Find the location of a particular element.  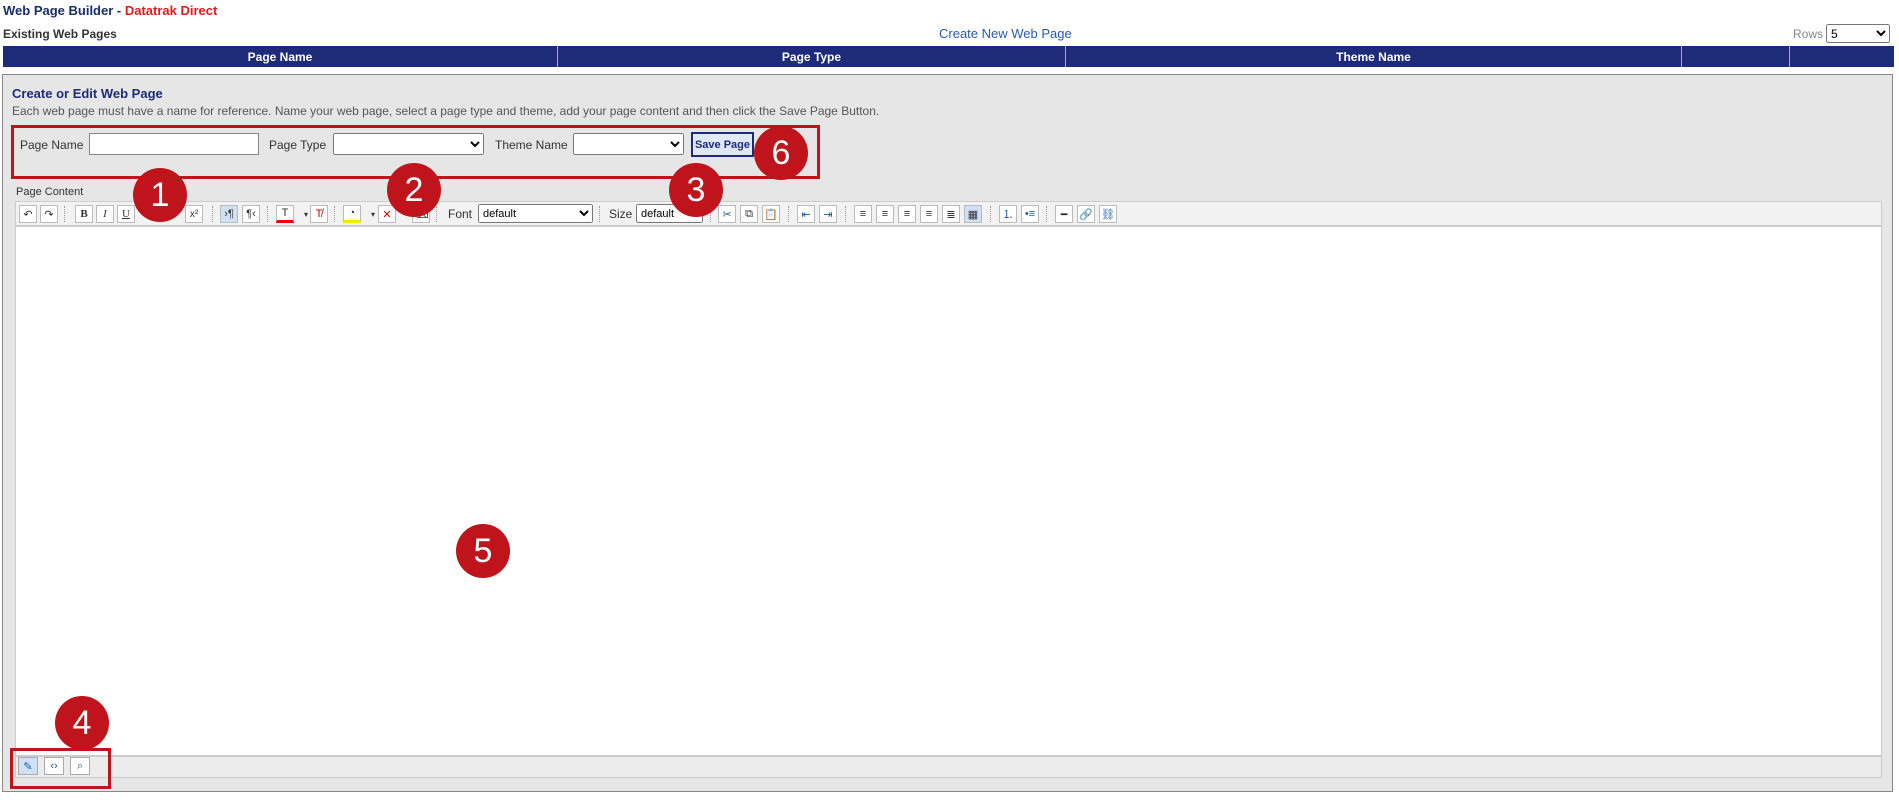

remove-link-icon: ⛓ is located at coordinates (1108, 214).